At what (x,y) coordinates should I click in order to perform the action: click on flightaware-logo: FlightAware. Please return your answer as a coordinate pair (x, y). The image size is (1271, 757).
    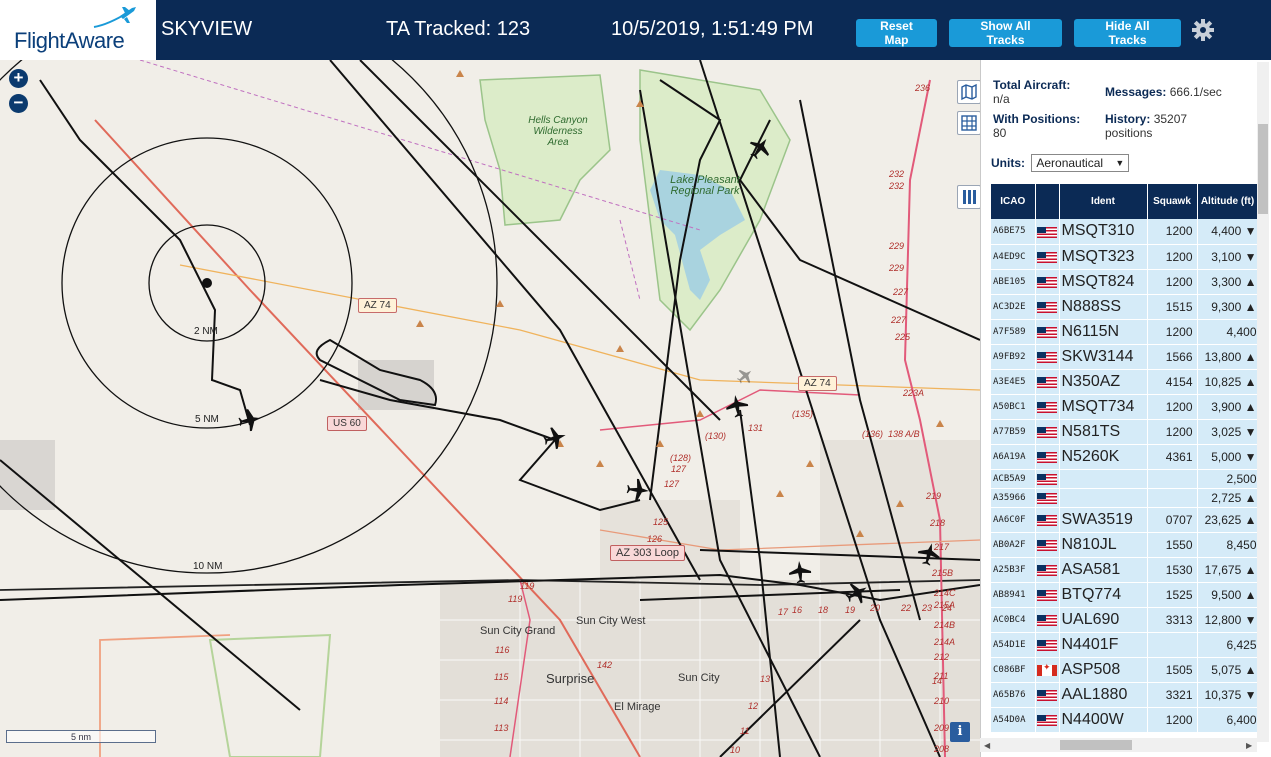
    Looking at the image, I should click on (78, 30).